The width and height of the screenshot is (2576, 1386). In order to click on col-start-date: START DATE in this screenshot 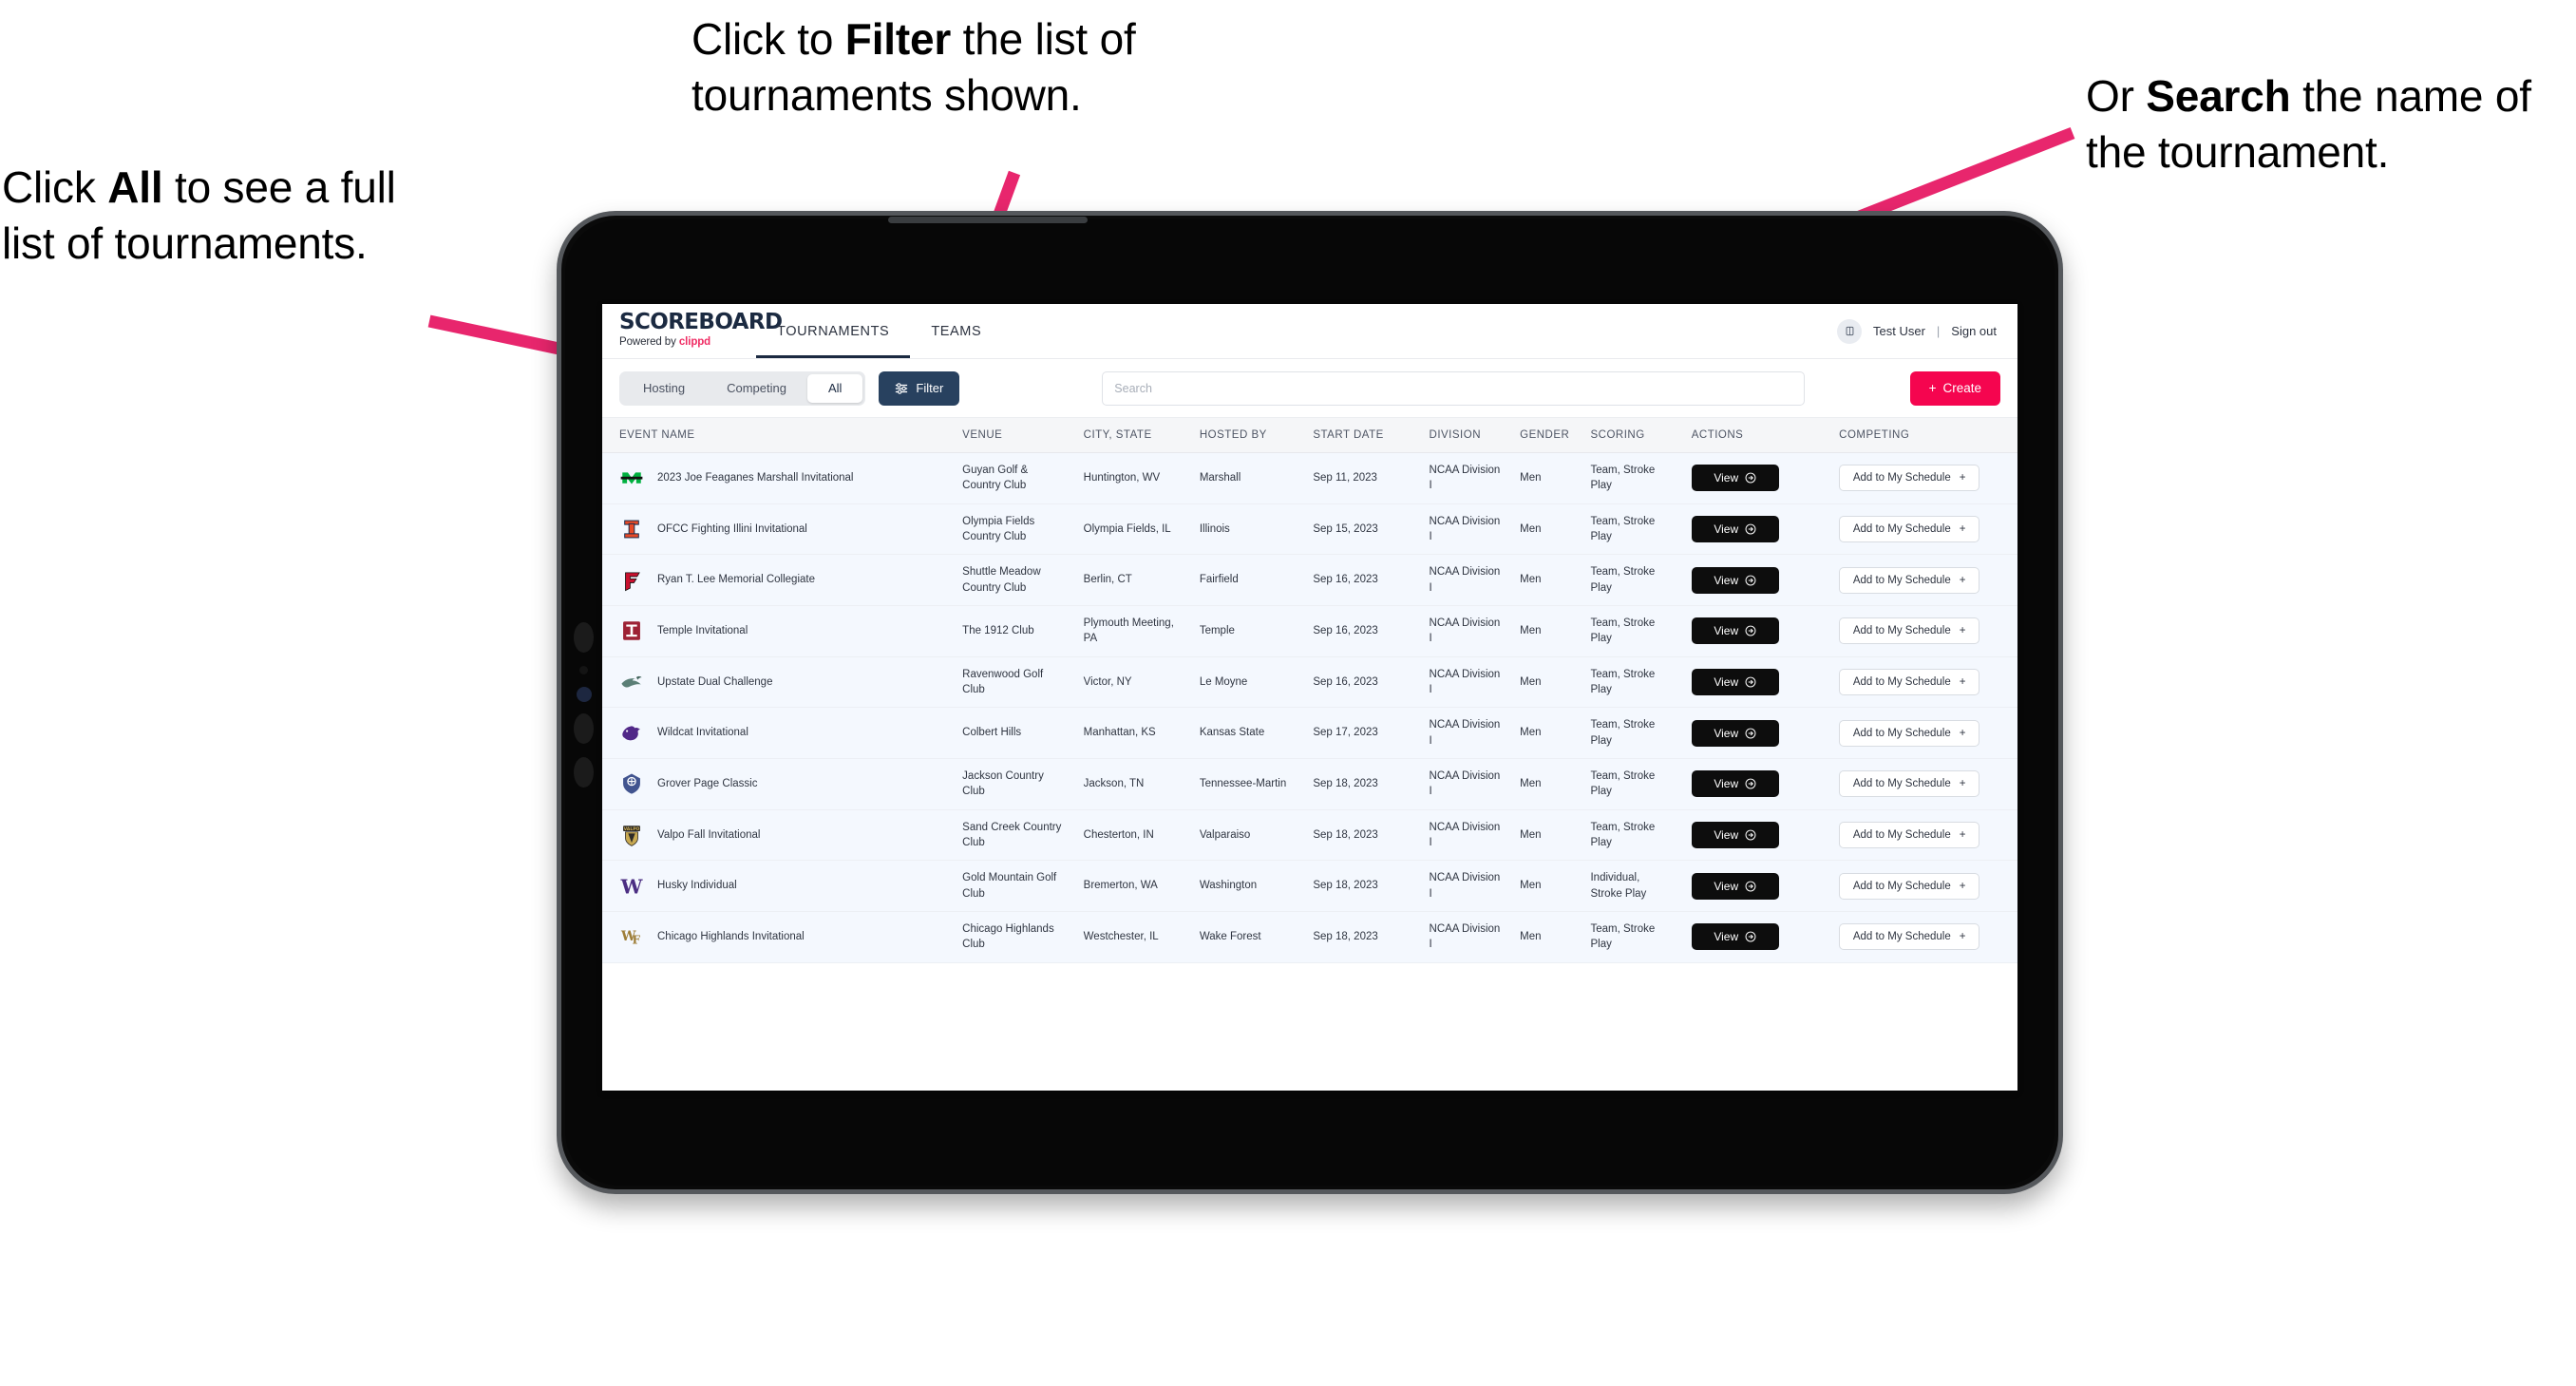, I will do `click(1361, 435)`.